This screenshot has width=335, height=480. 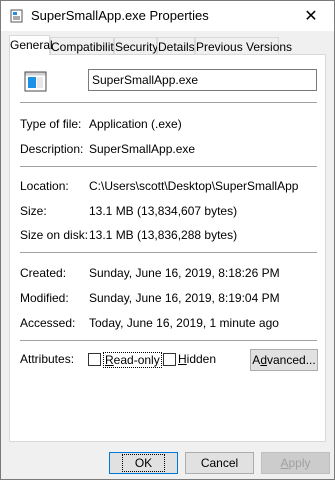 I want to click on tab-security: Security, so click(x=136, y=45).